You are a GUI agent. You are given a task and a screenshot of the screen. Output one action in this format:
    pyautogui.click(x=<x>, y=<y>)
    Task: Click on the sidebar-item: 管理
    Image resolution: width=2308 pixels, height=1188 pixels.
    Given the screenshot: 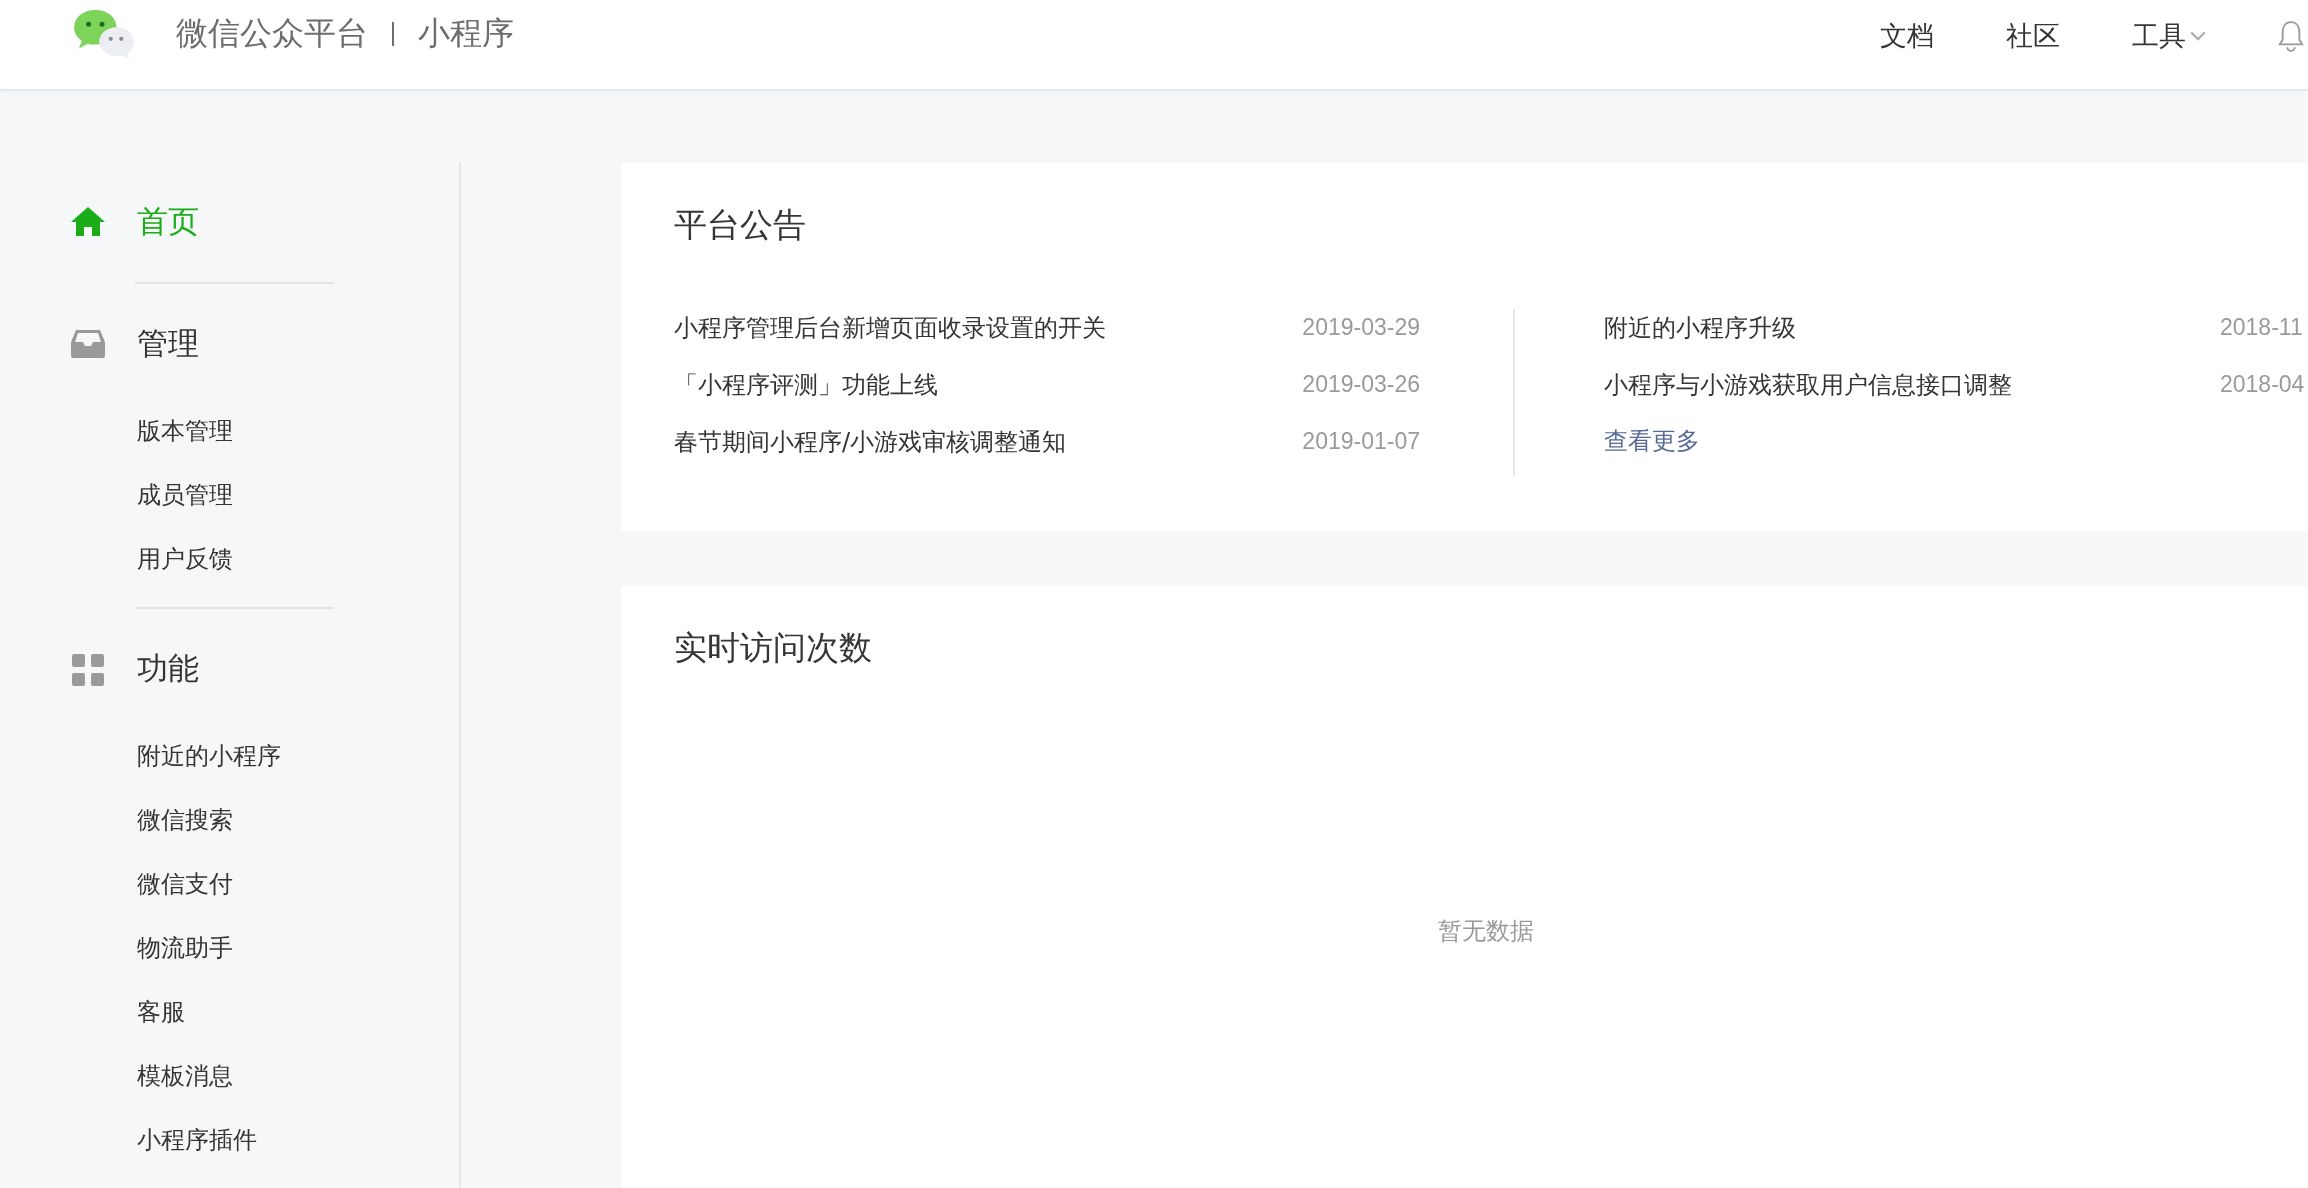 What is the action you would take?
    pyautogui.click(x=168, y=344)
    